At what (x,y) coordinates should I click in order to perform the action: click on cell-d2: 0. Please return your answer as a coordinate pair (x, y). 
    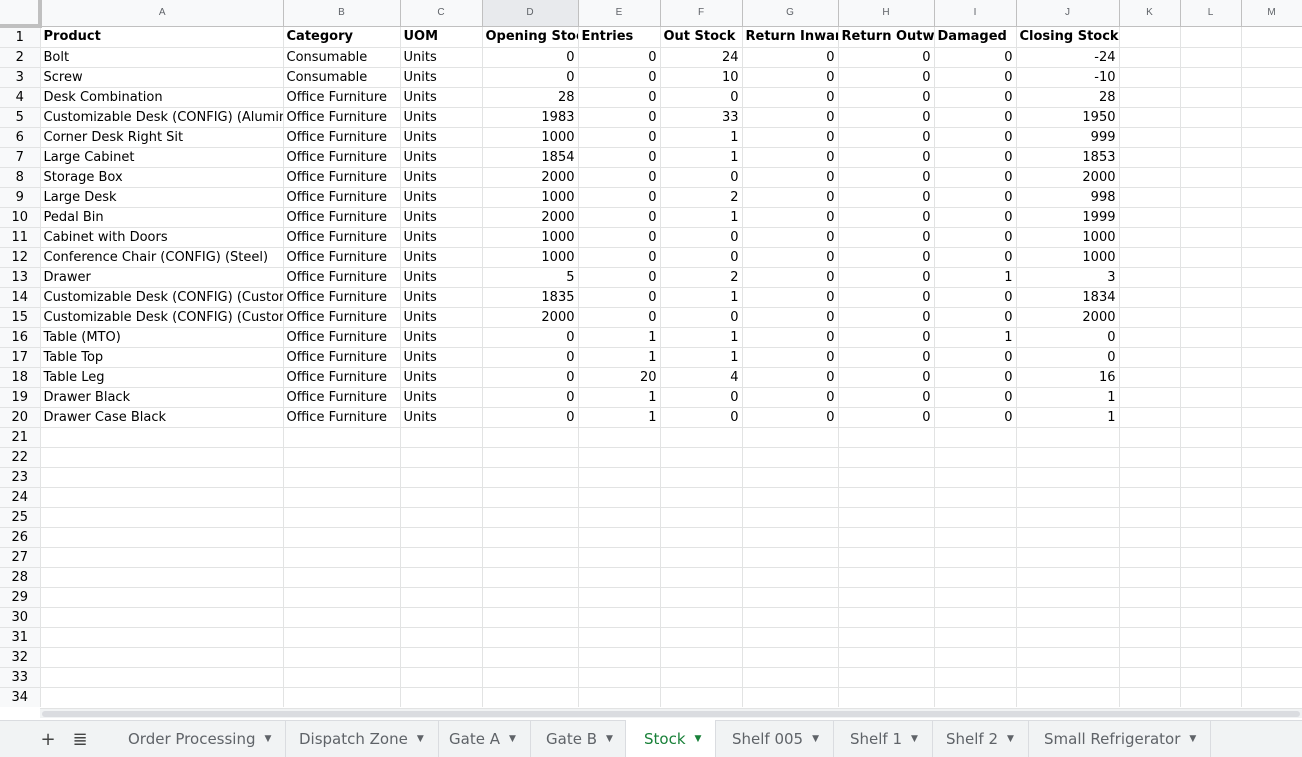
    Looking at the image, I should click on (530, 57).